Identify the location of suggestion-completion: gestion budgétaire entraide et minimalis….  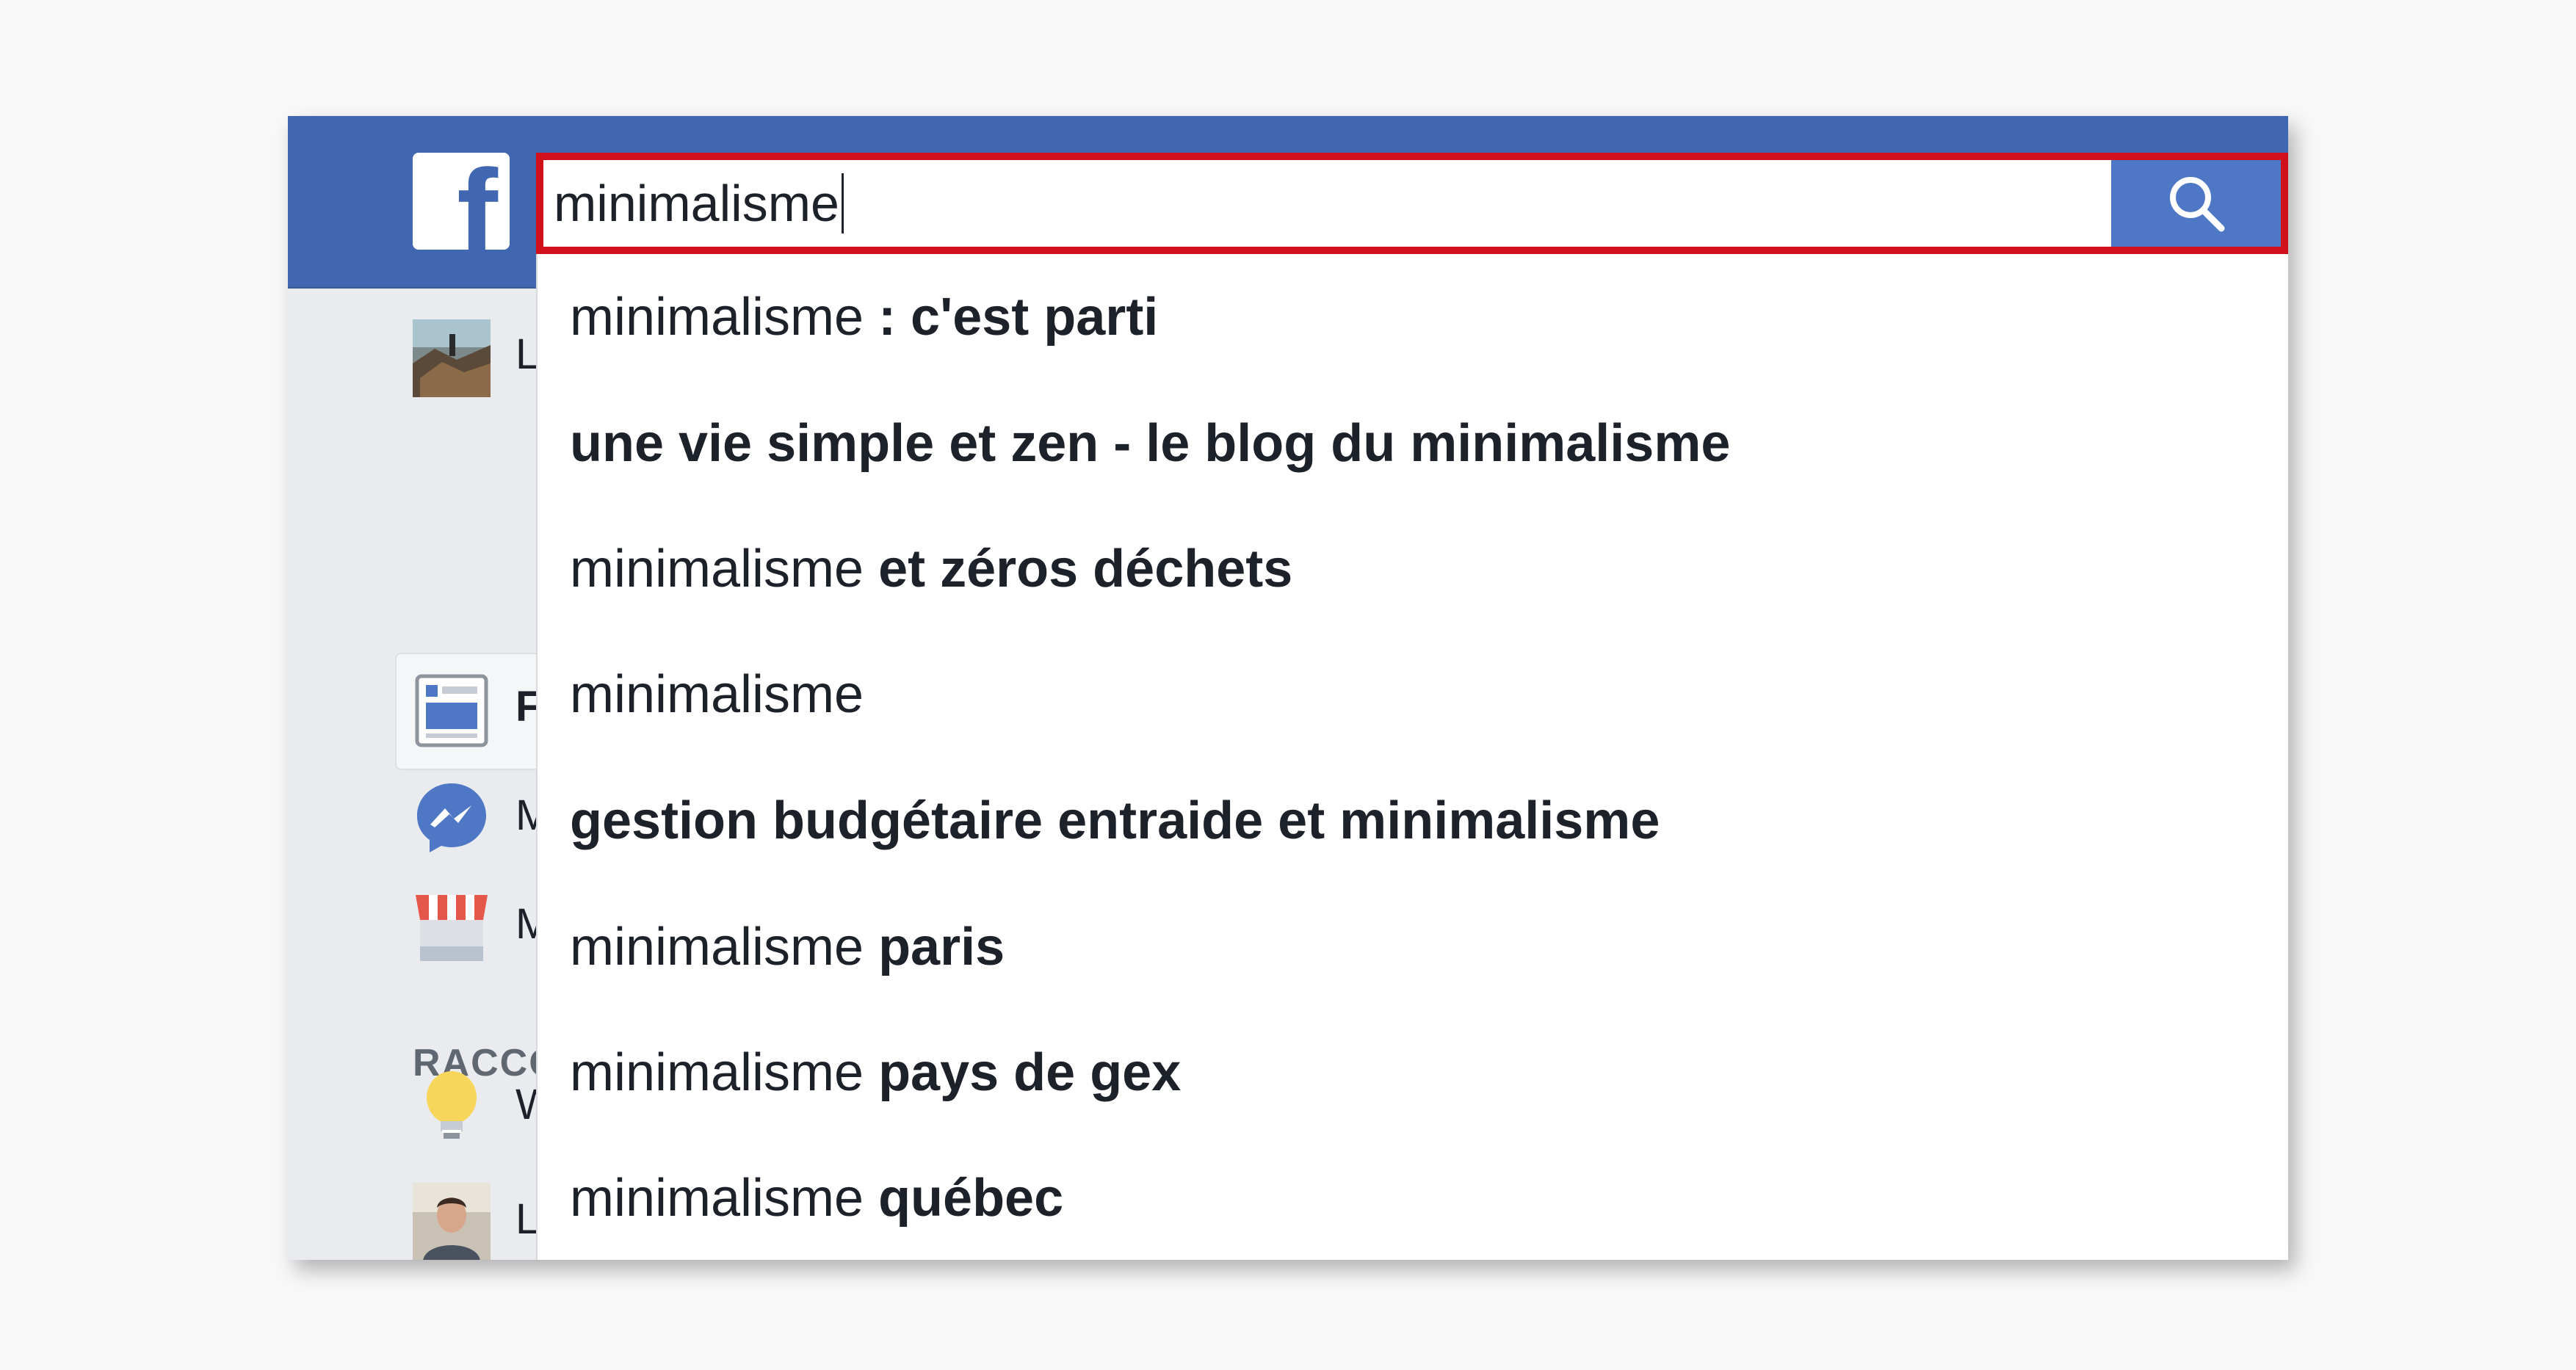
(1115, 820).